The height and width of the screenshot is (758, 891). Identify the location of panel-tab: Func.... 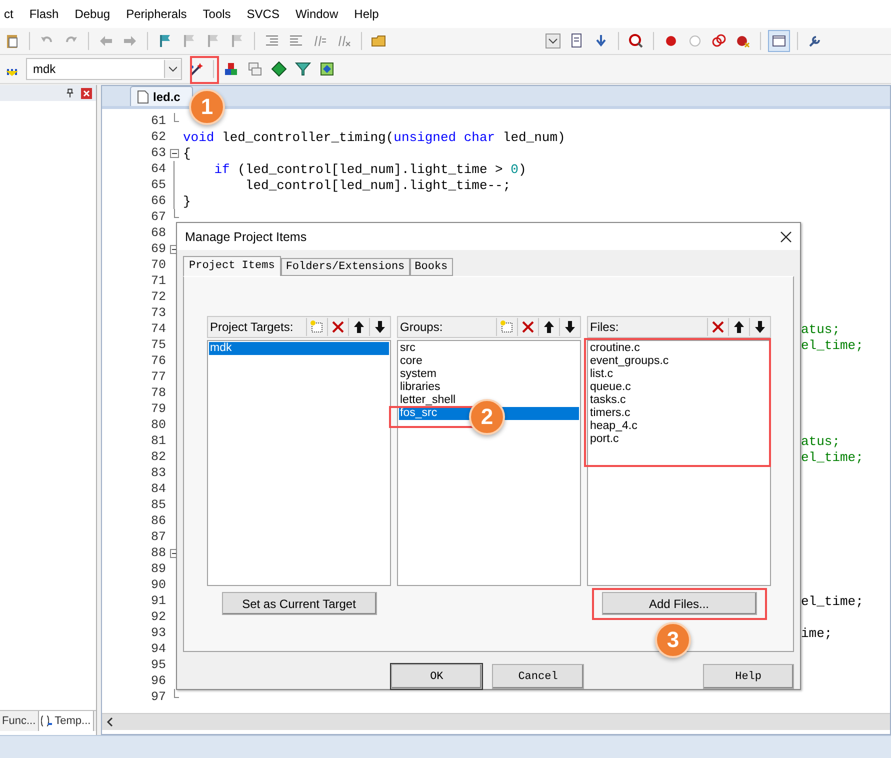
(19, 721).